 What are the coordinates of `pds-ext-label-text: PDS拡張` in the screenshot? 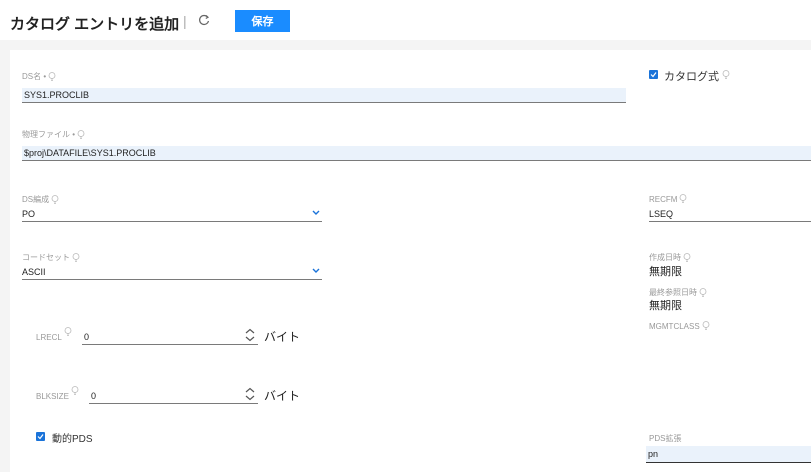 It's located at (665, 438).